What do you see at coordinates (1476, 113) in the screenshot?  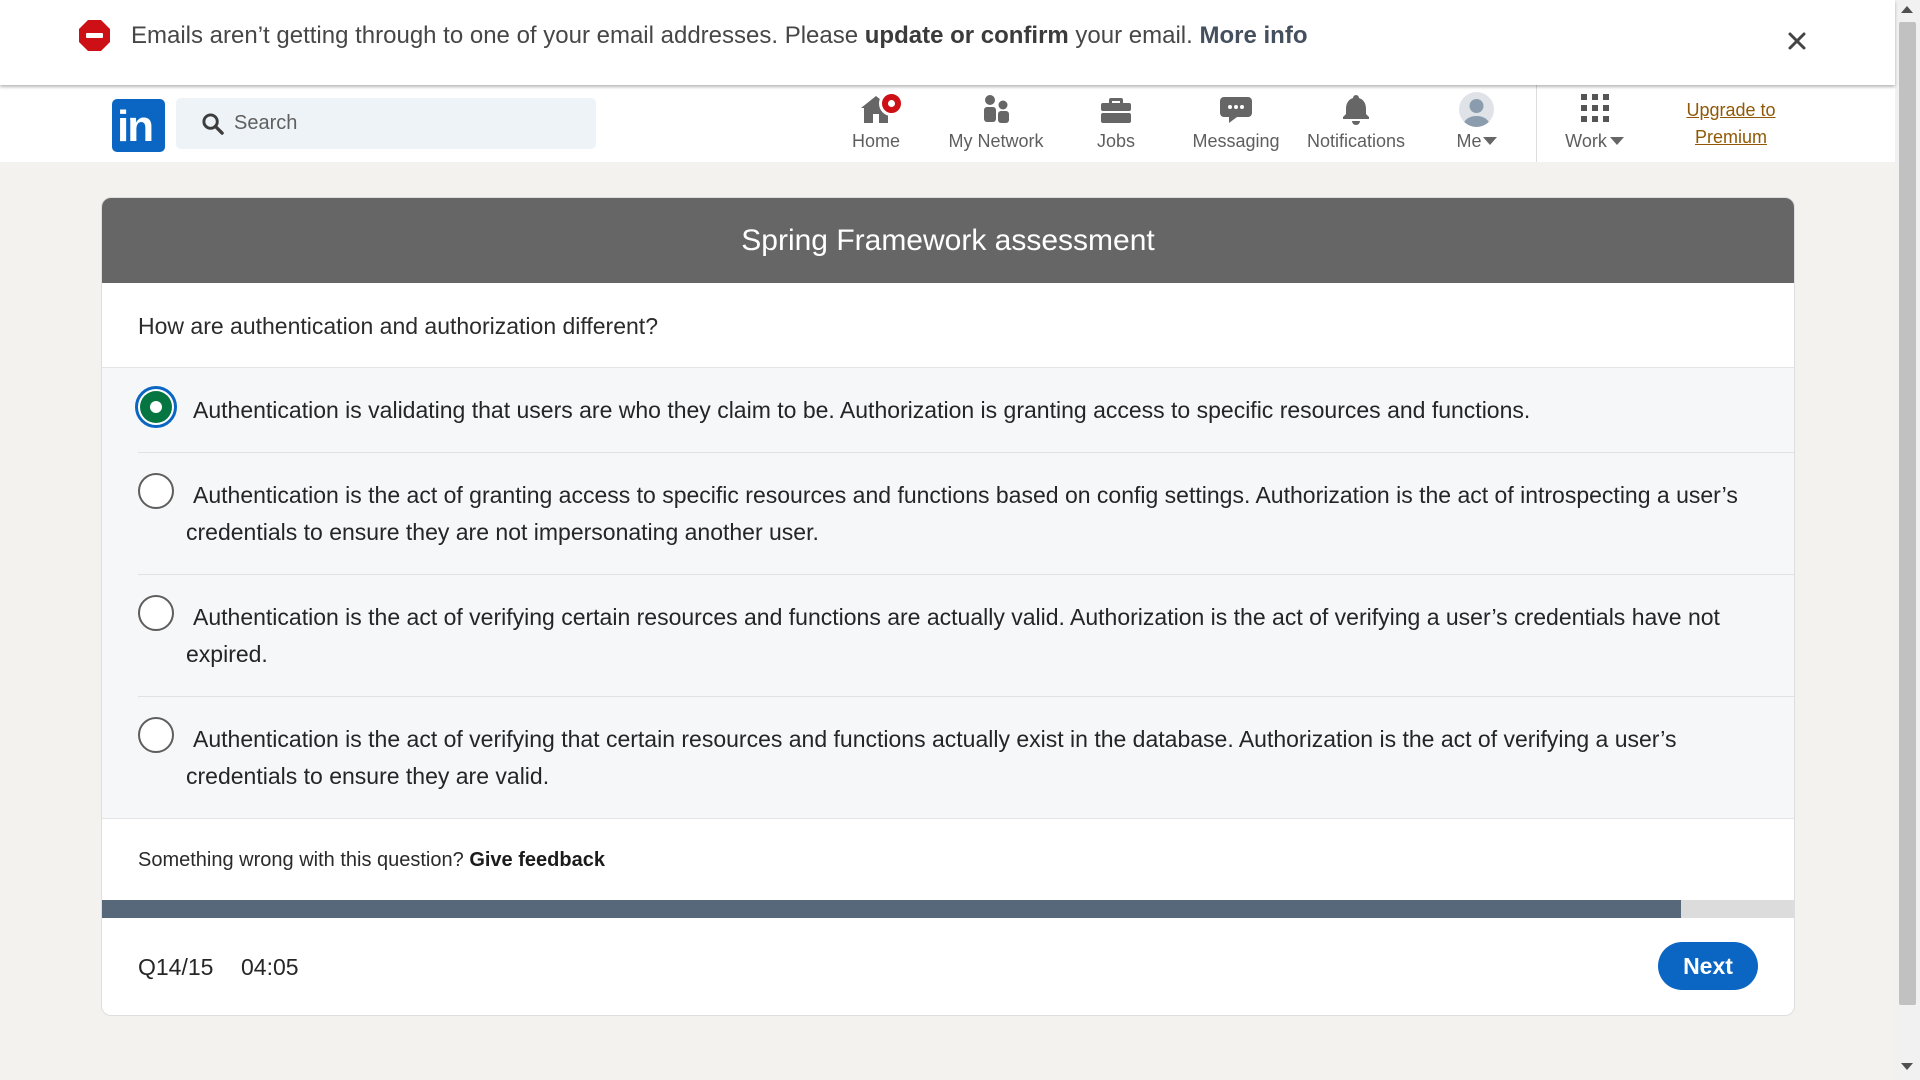 I see `profile-placeholder-icon` at bounding box center [1476, 113].